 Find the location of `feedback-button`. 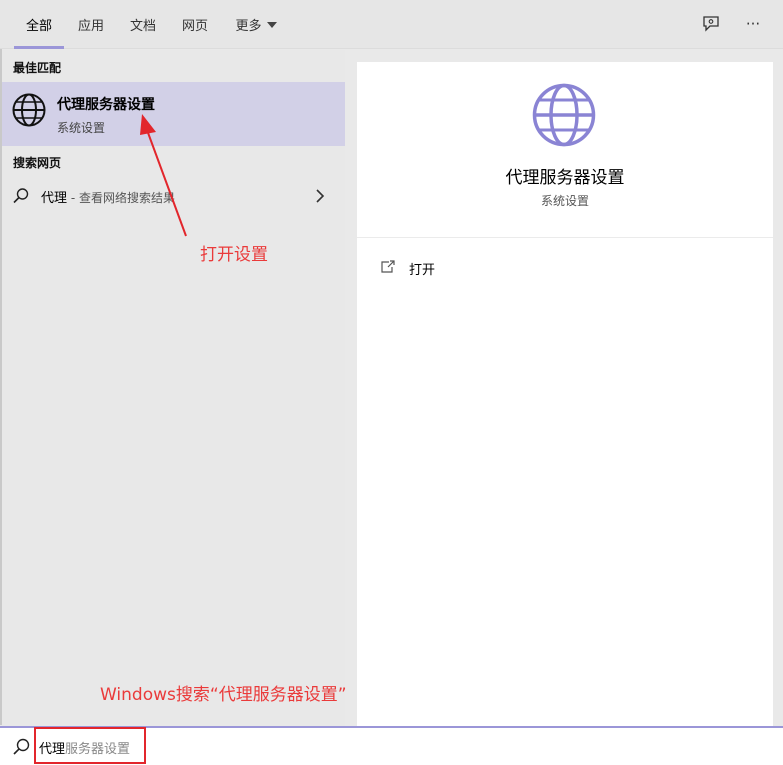

feedback-button is located at coordinates (711, 24).